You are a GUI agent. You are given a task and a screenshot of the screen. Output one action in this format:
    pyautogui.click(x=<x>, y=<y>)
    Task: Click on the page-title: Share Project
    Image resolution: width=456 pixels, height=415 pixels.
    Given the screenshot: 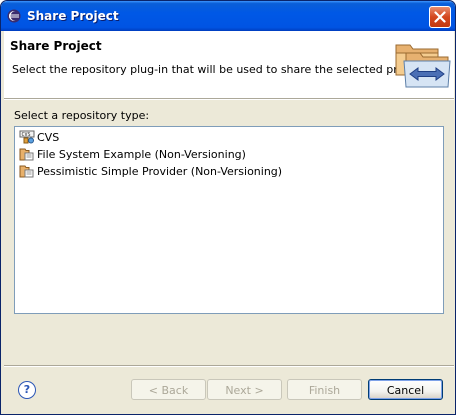 What is the action you would take?
    pyautogui.click(x=56, y=46)
    